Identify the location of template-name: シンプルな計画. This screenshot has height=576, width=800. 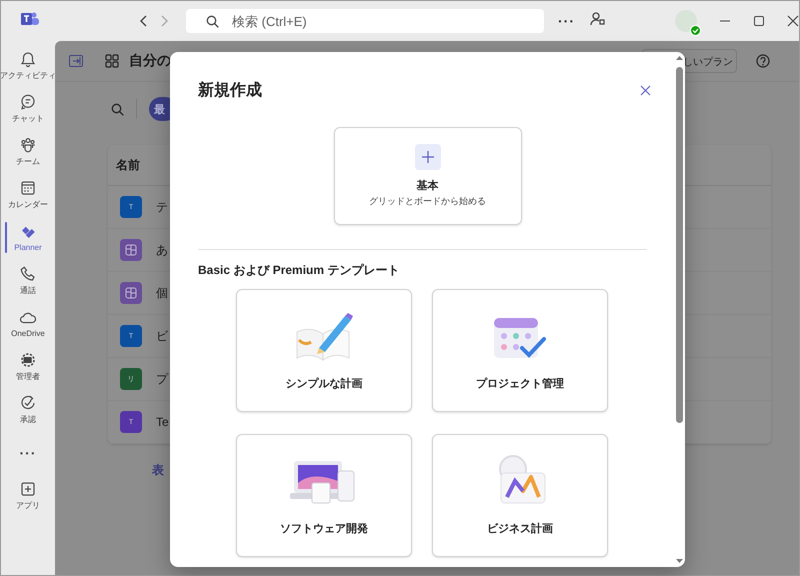
(324, 383).